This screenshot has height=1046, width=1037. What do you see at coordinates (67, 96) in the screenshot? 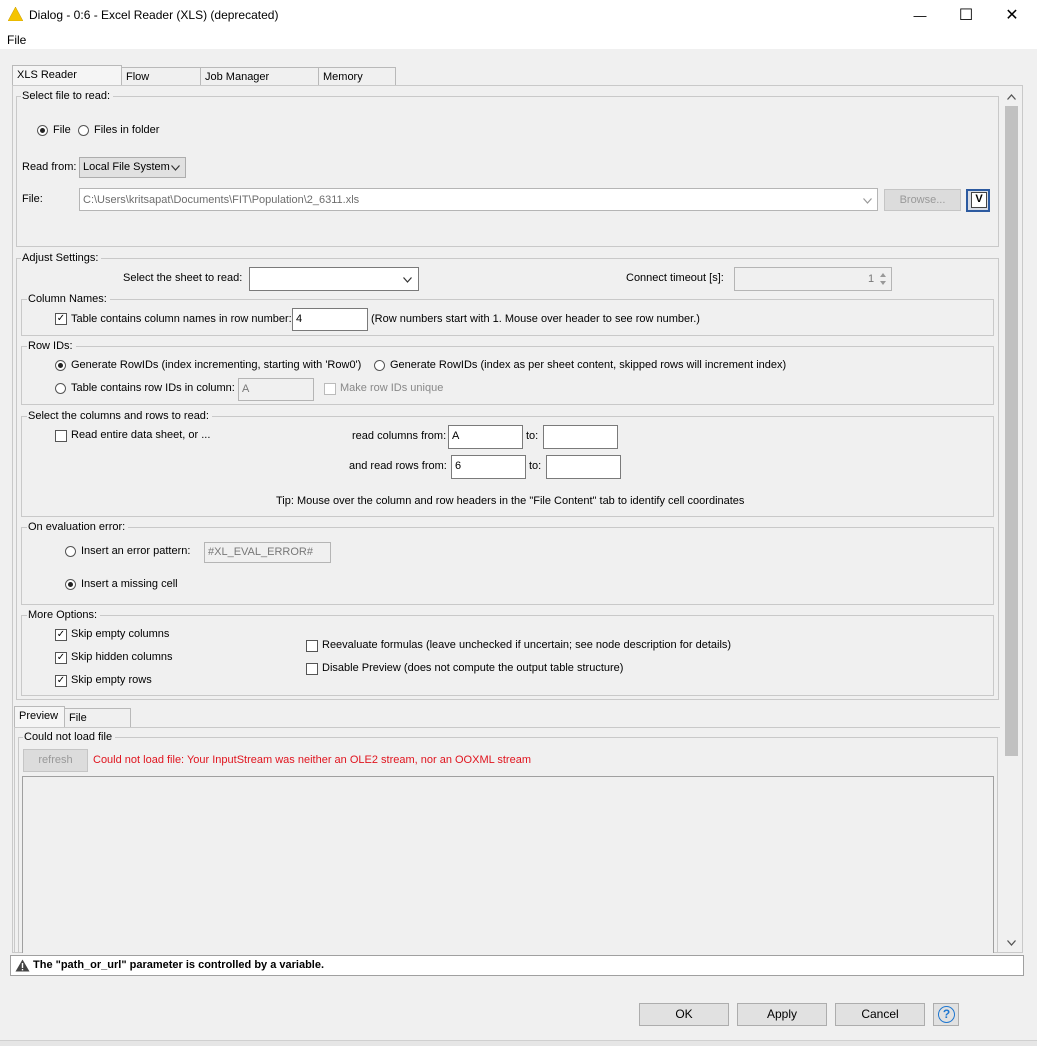
I see `select-file-legend: Select file to read:` at bounding box center [67, 96].